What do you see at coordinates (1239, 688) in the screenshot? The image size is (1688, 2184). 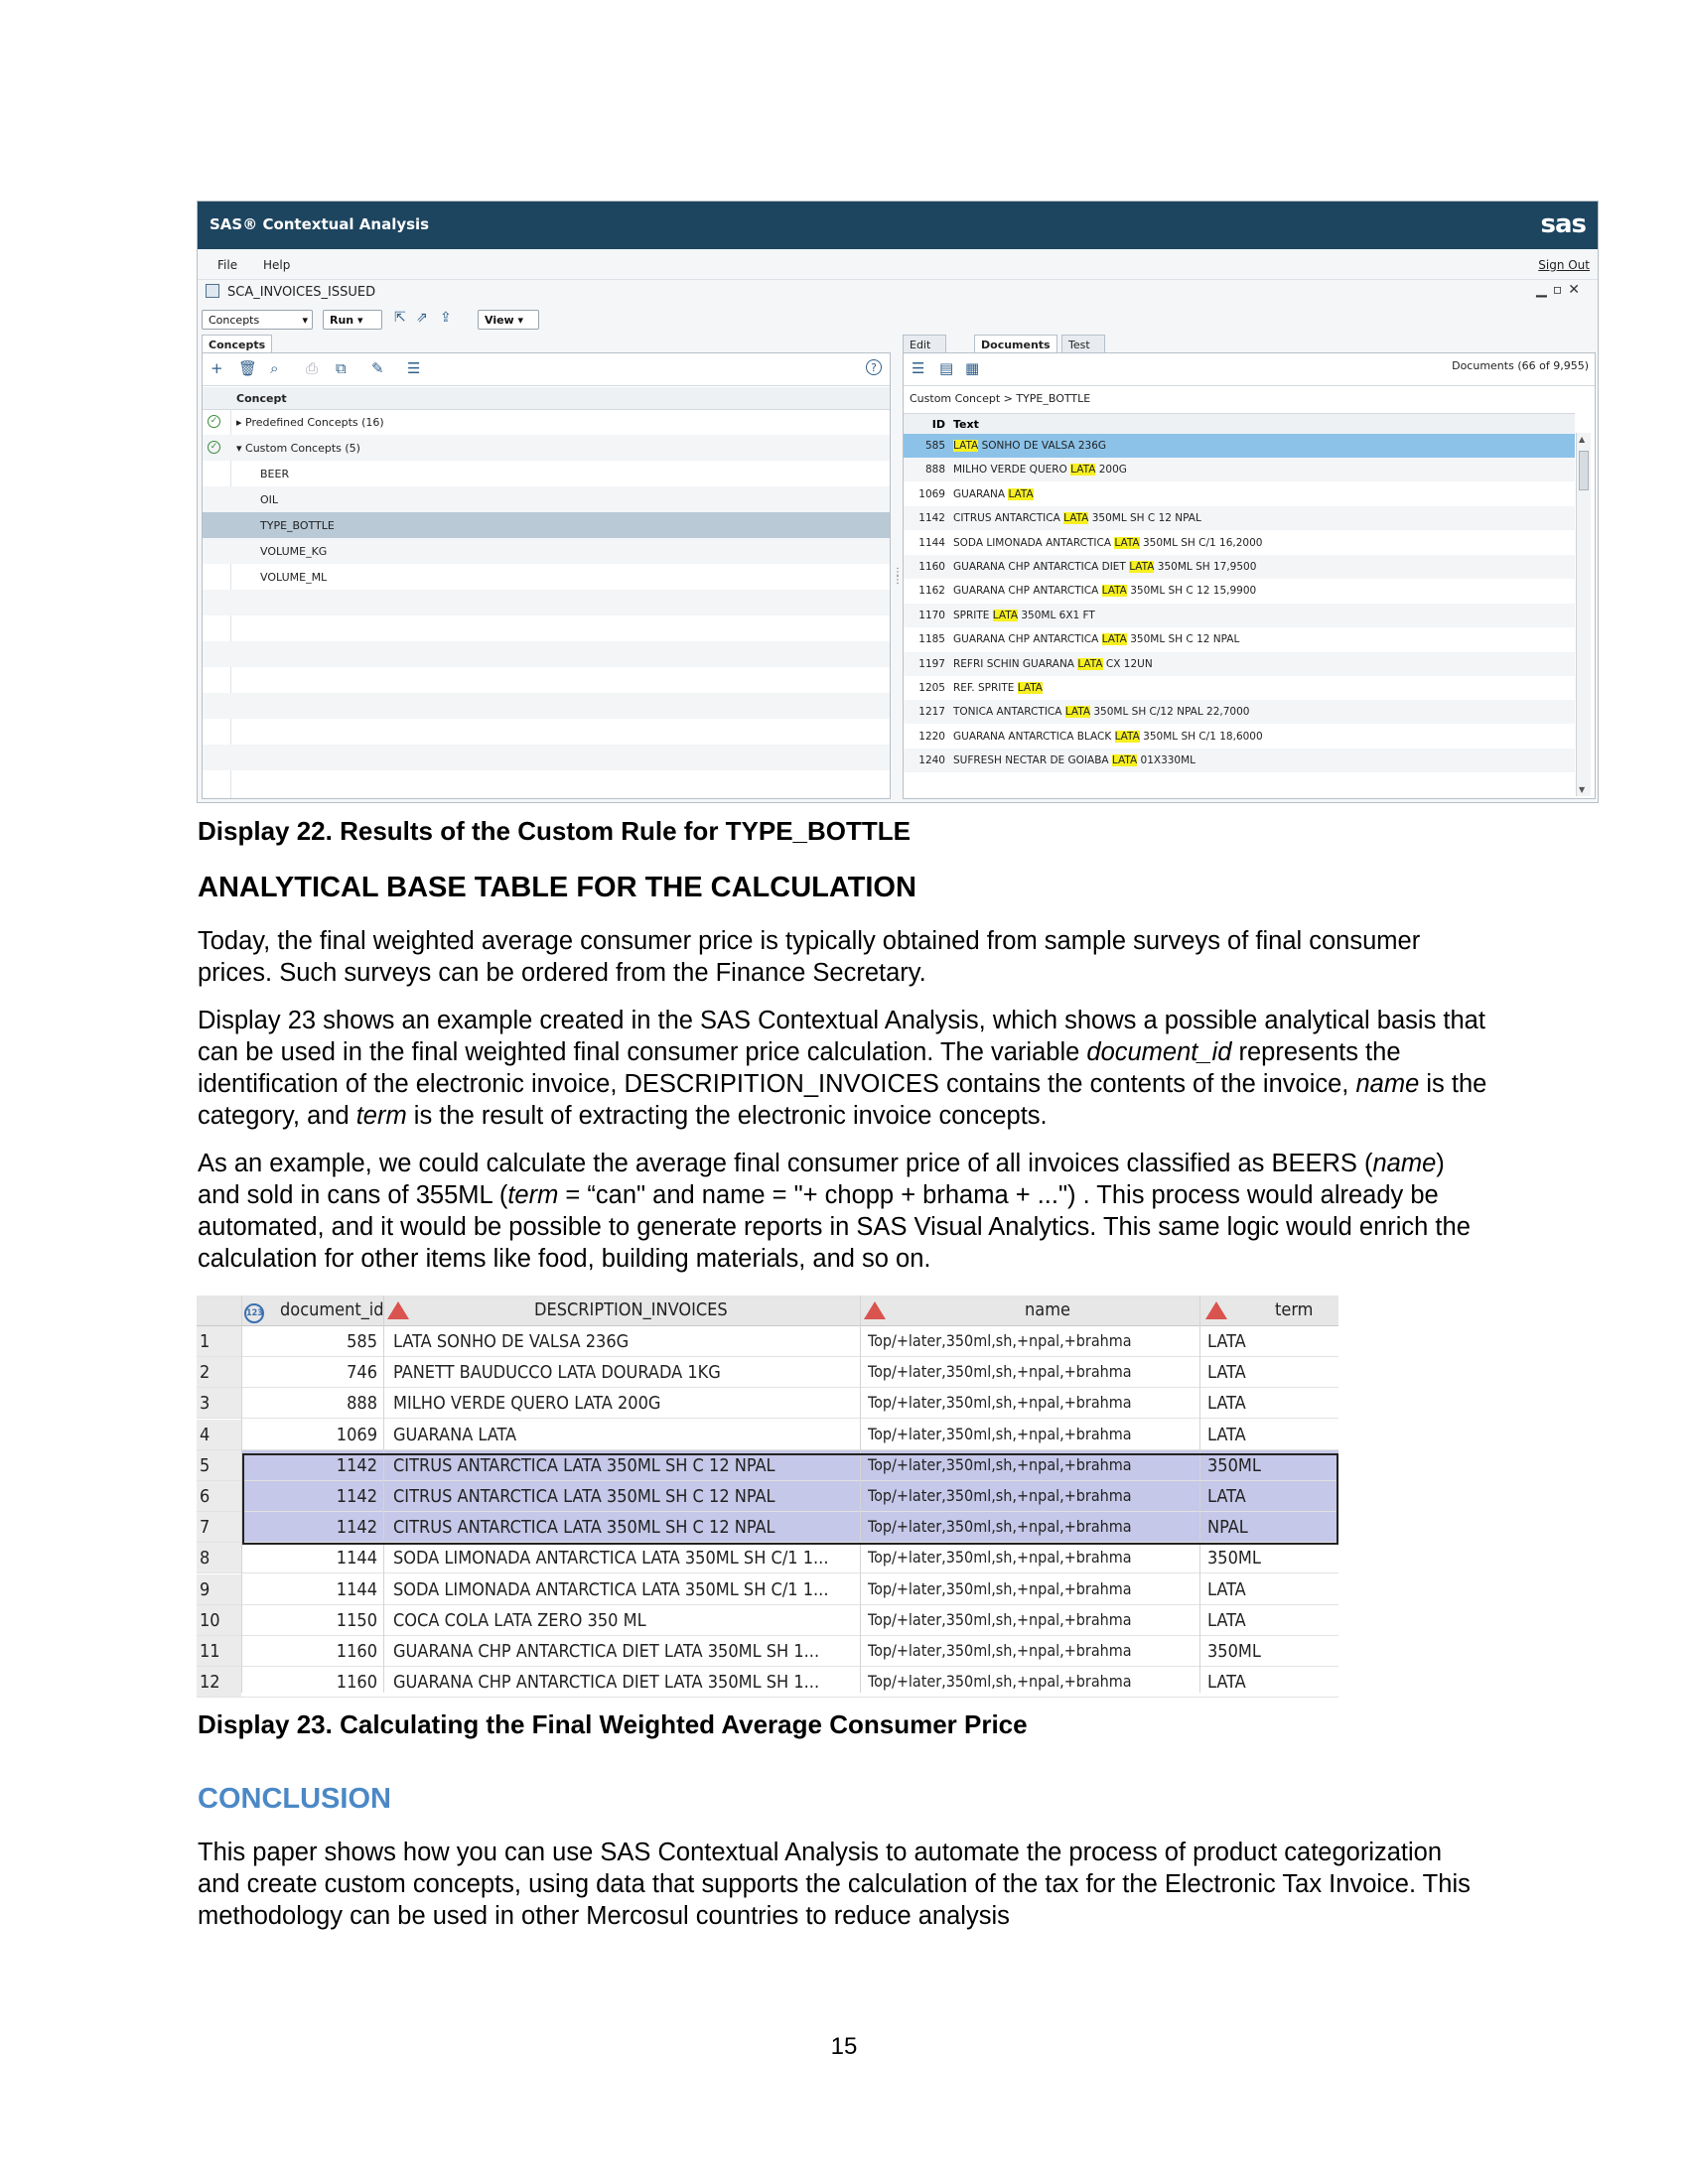 I see `document-row: 1205 REF. SPRITE LATA` at bounding box center [1239, 688].